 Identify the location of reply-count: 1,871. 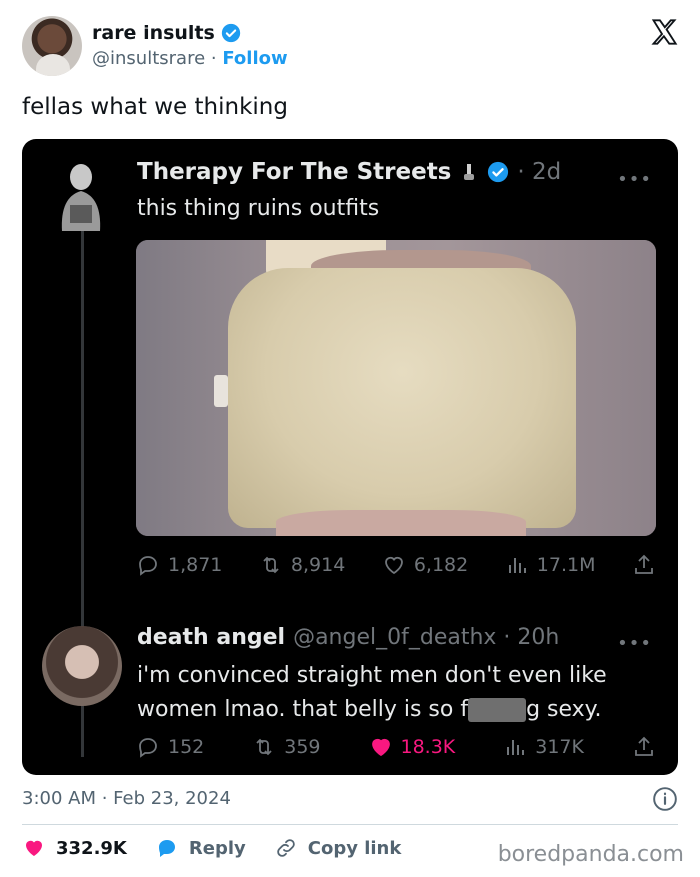
(195, 565).